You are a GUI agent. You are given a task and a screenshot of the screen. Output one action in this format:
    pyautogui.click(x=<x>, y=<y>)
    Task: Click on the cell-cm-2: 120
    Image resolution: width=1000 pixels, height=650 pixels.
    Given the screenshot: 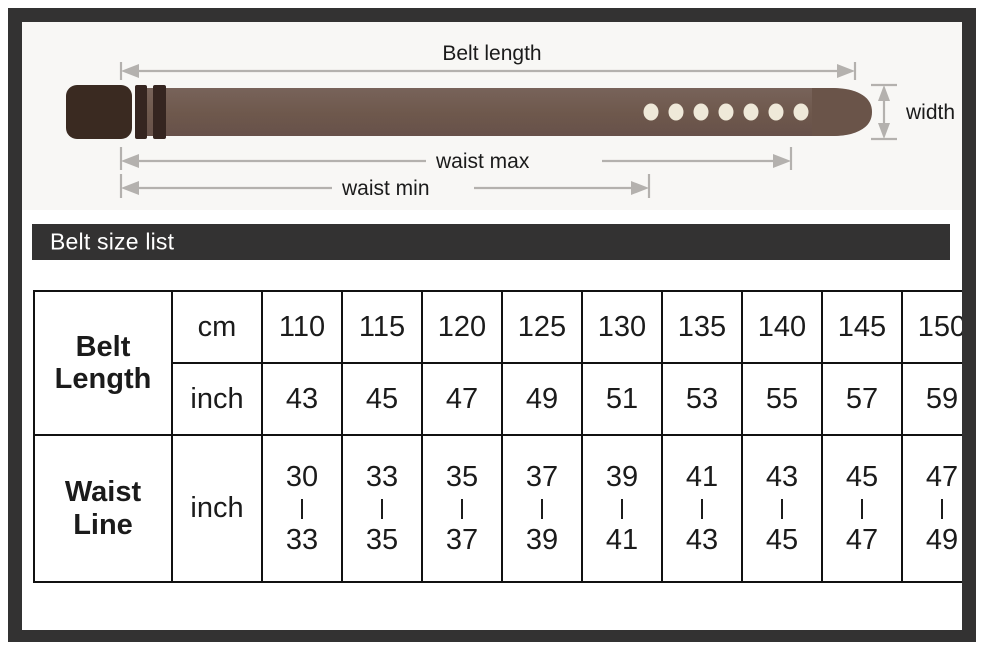 What is the action you would take?
    pyautogui.click(x=462, y=327)
    